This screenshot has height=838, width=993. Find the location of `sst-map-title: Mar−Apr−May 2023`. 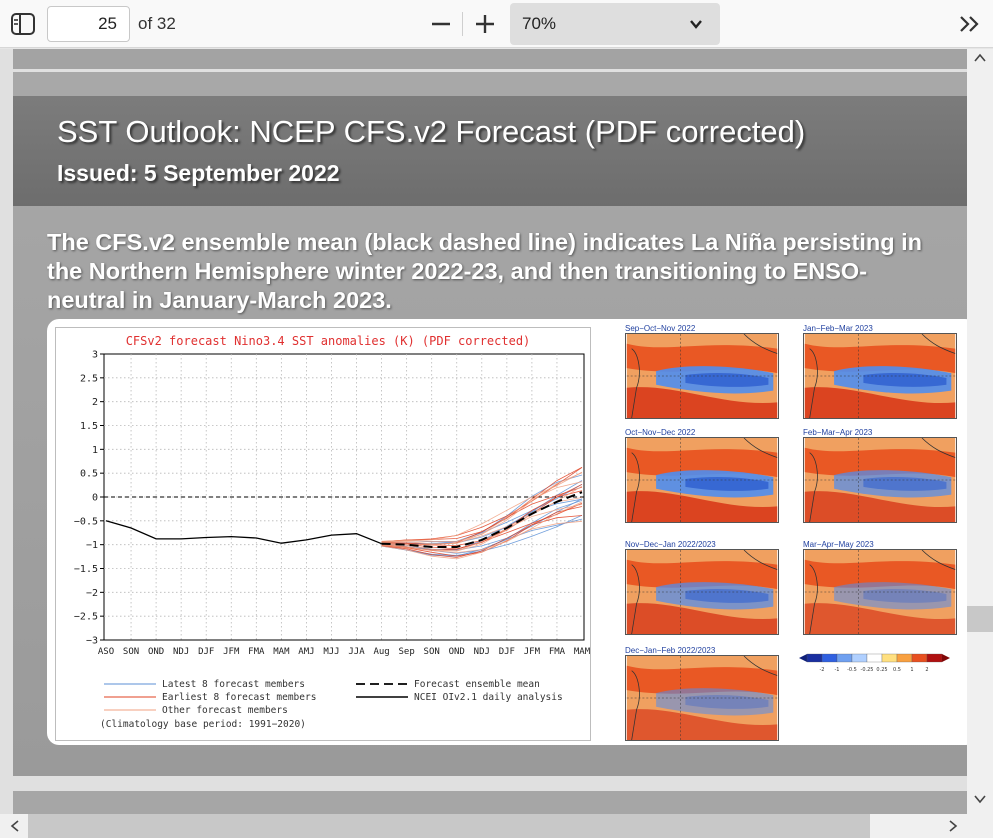

sst-map-title: Mar−Apr−May 2023 is located at coordinates (838, 544).